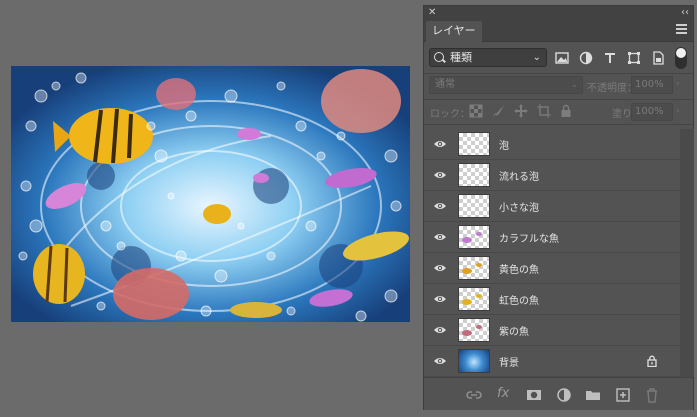  I want to click on layers-bottom-toolbar: fx, so click(558, 393).